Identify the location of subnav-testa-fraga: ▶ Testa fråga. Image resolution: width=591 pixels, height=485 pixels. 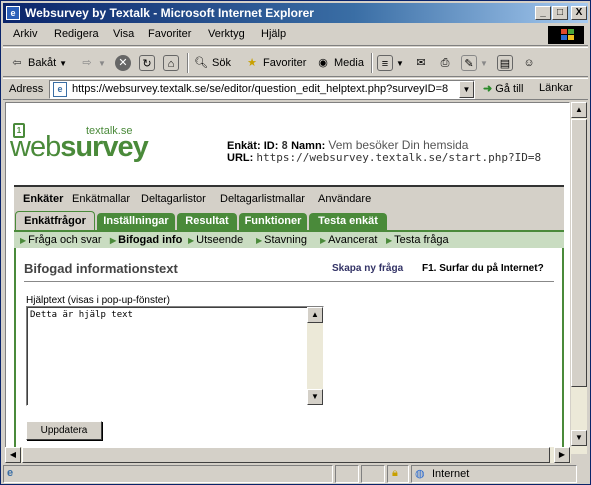
(417, 240).